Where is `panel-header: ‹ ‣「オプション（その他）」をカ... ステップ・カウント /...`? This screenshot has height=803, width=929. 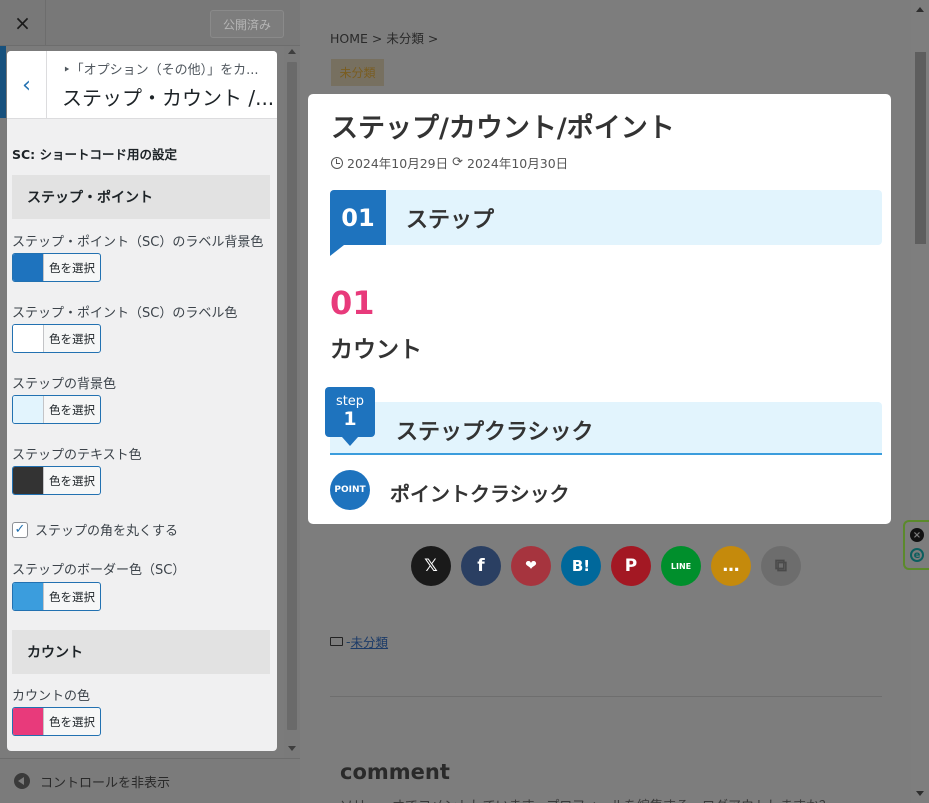
panel-header: ‹ ‣「オプション（その他）」をカ... ステップ・カウント /... is located at coordinates (142, 85).